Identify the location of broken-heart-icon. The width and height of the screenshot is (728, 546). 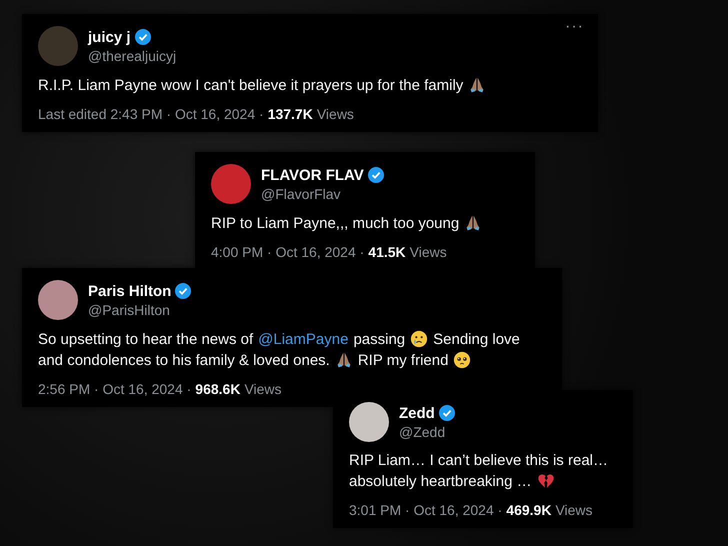
(545, 481).